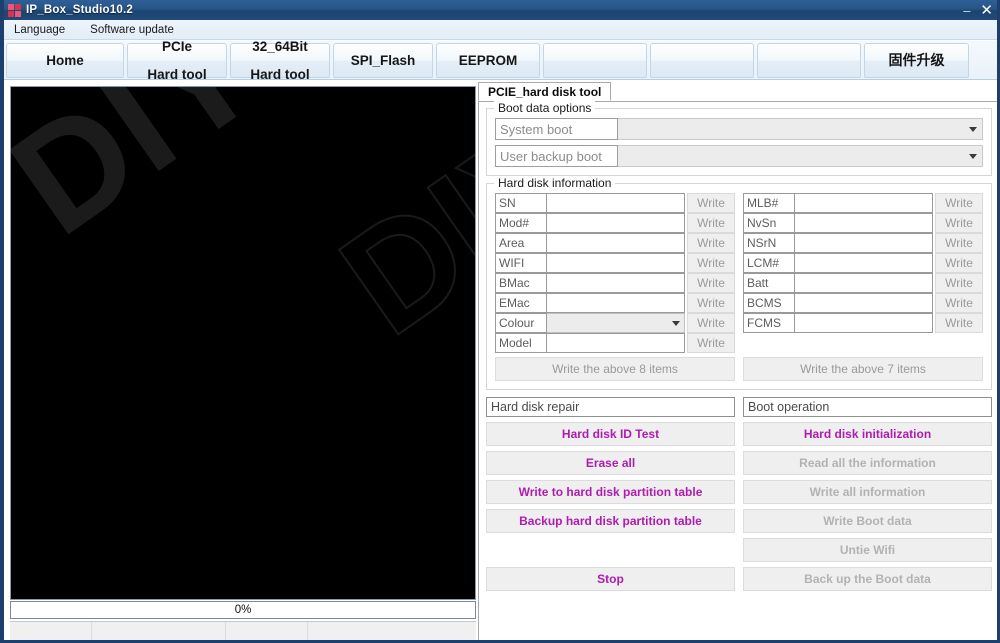 This screenshot has height=643, width=1000. Describe the element at coordinates (177, 60) in the screenshot. I see `tab-pcie-hard-tool: PCIe Hard tool` at that location.